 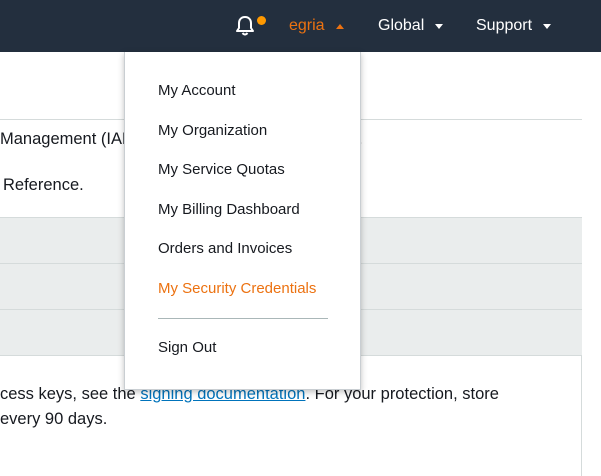 I want to click on region-label: Global, so click(x=401, y=25).